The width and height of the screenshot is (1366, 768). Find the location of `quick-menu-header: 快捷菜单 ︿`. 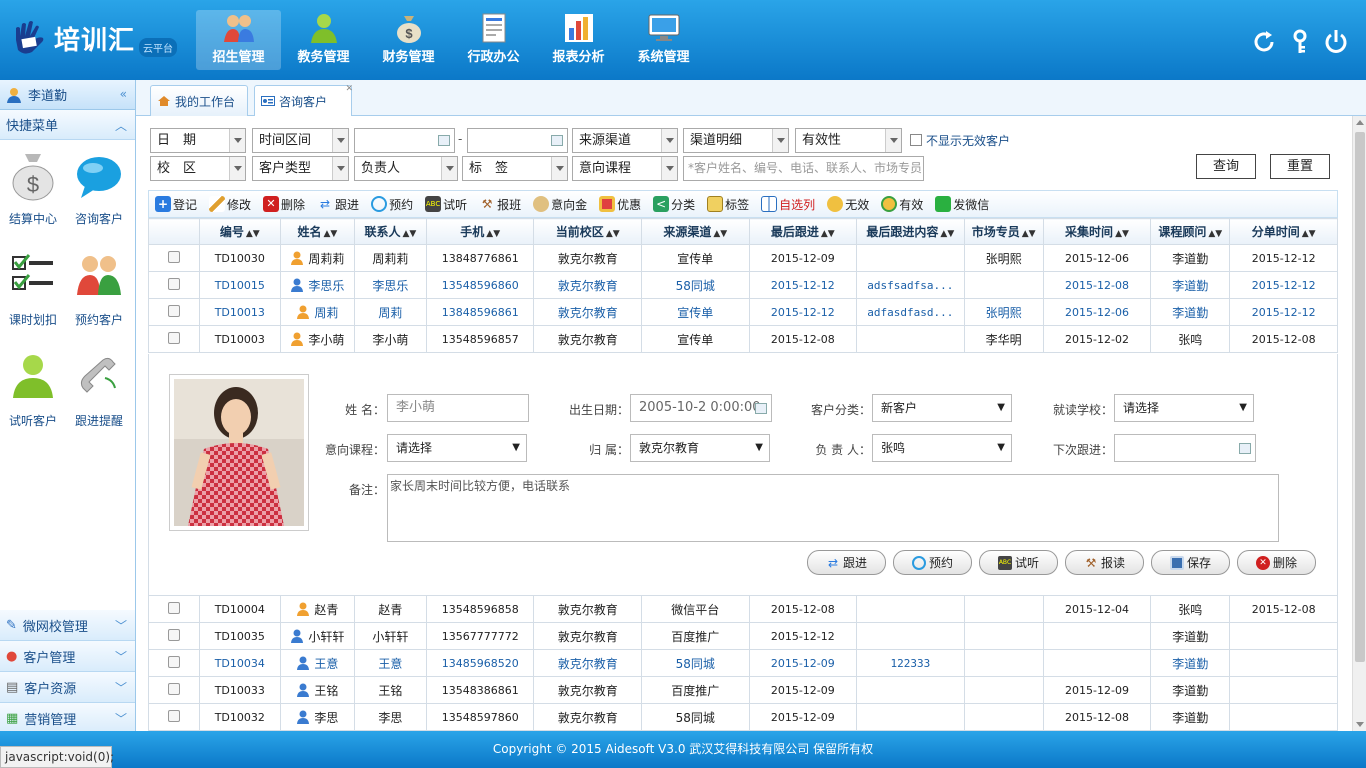

quick-menu-header: 快捷菜单 ︿ is located at coordinates (67, 125).